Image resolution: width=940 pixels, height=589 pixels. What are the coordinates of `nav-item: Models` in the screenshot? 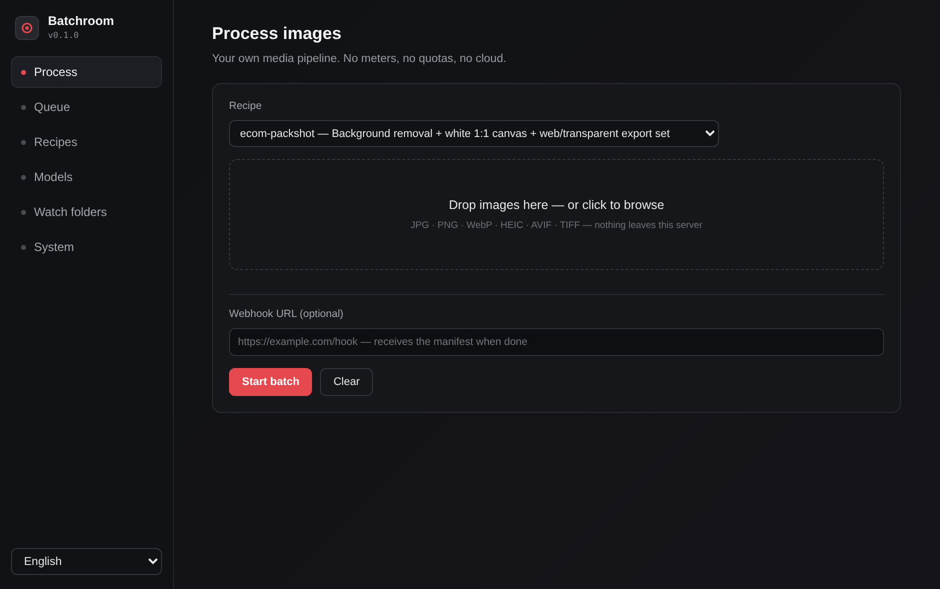 It's located at (86, 177).